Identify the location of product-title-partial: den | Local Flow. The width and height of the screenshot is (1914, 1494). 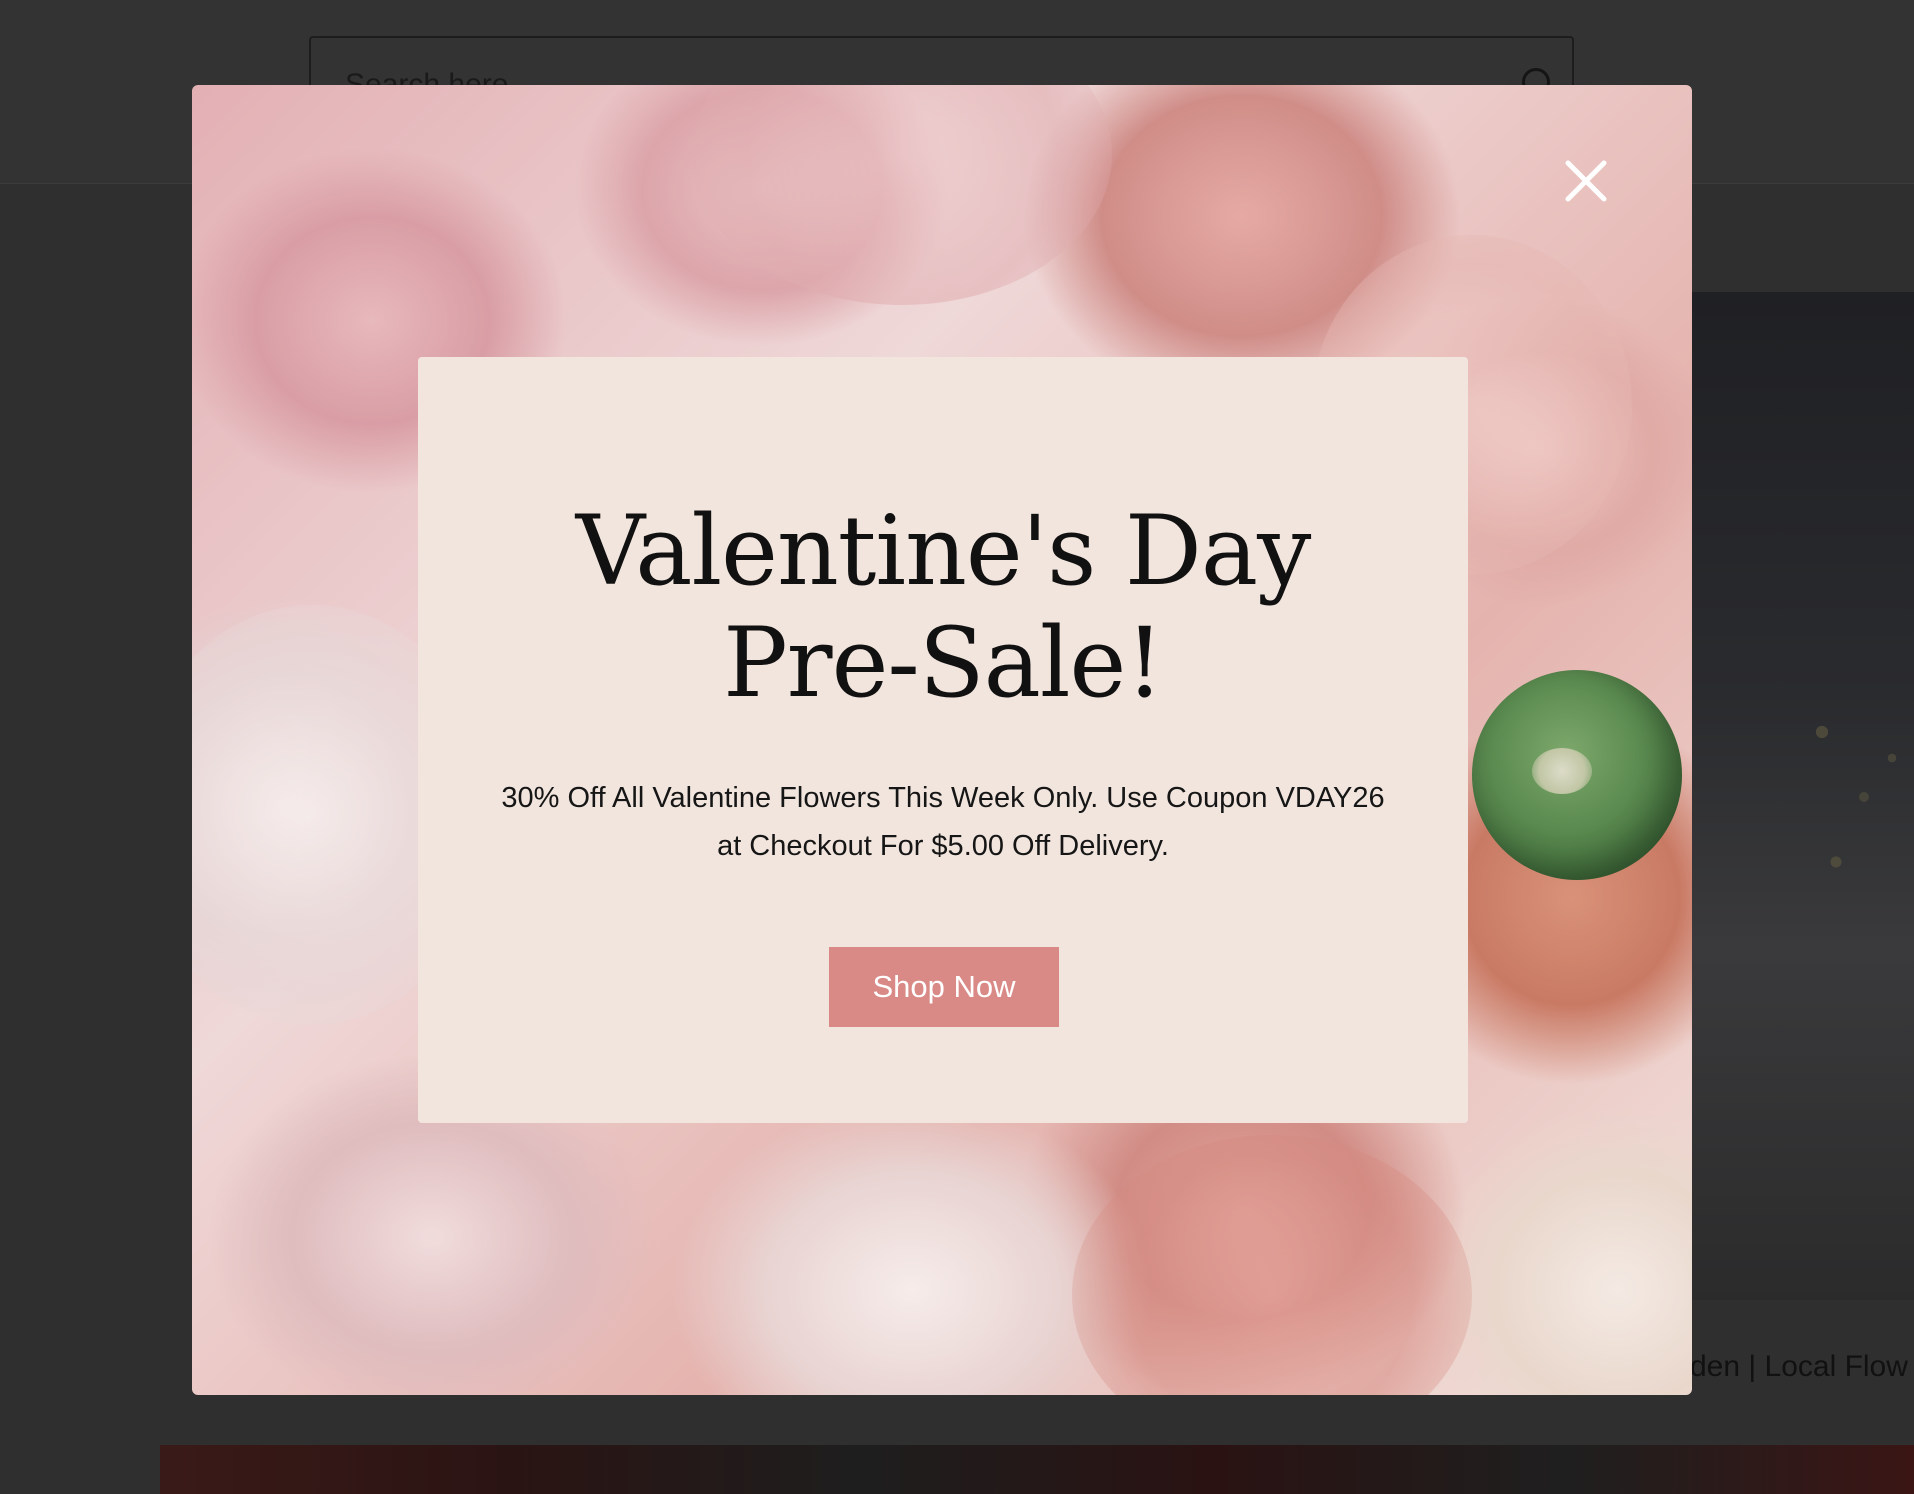
(1799, 1366).